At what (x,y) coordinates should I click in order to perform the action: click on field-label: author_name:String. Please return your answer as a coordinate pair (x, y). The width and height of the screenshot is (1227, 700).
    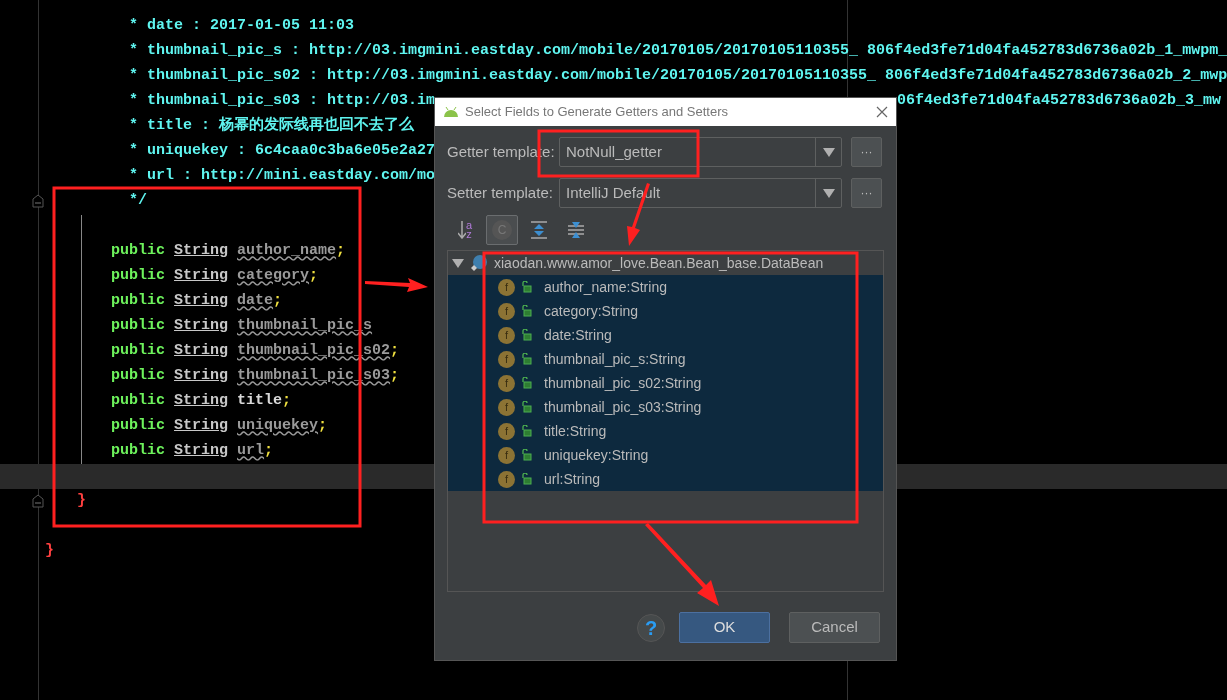
    Looking at the image, I should click on (605, 287).